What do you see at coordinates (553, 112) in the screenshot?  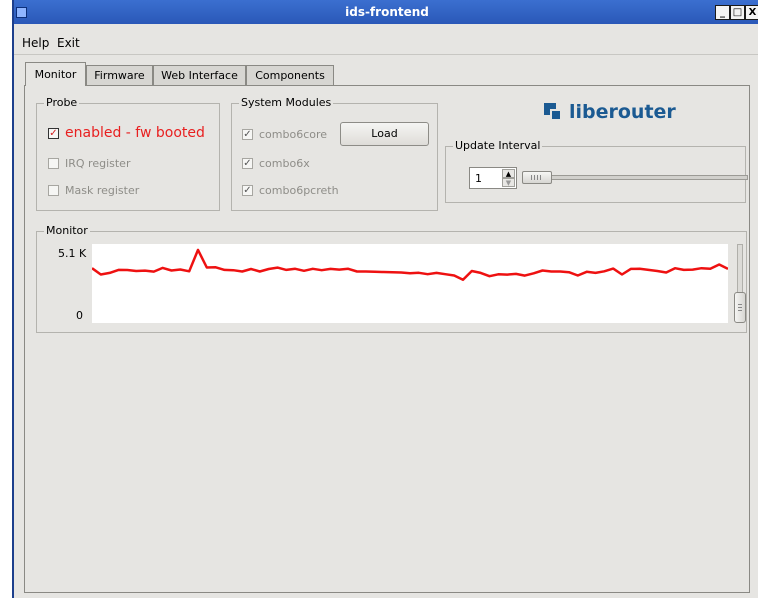 I see `liberouter-logo-icon` at bounding box center [553, 112].